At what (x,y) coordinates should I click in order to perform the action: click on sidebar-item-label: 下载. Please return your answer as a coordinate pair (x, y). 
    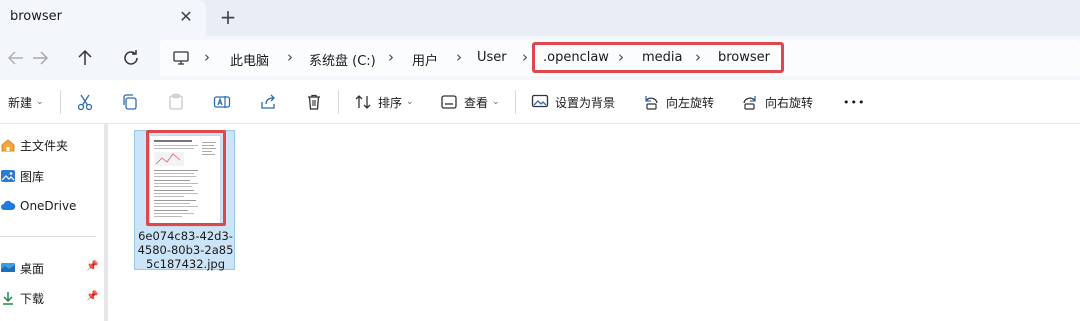
    Looking at the image, I should click on (32, 298).